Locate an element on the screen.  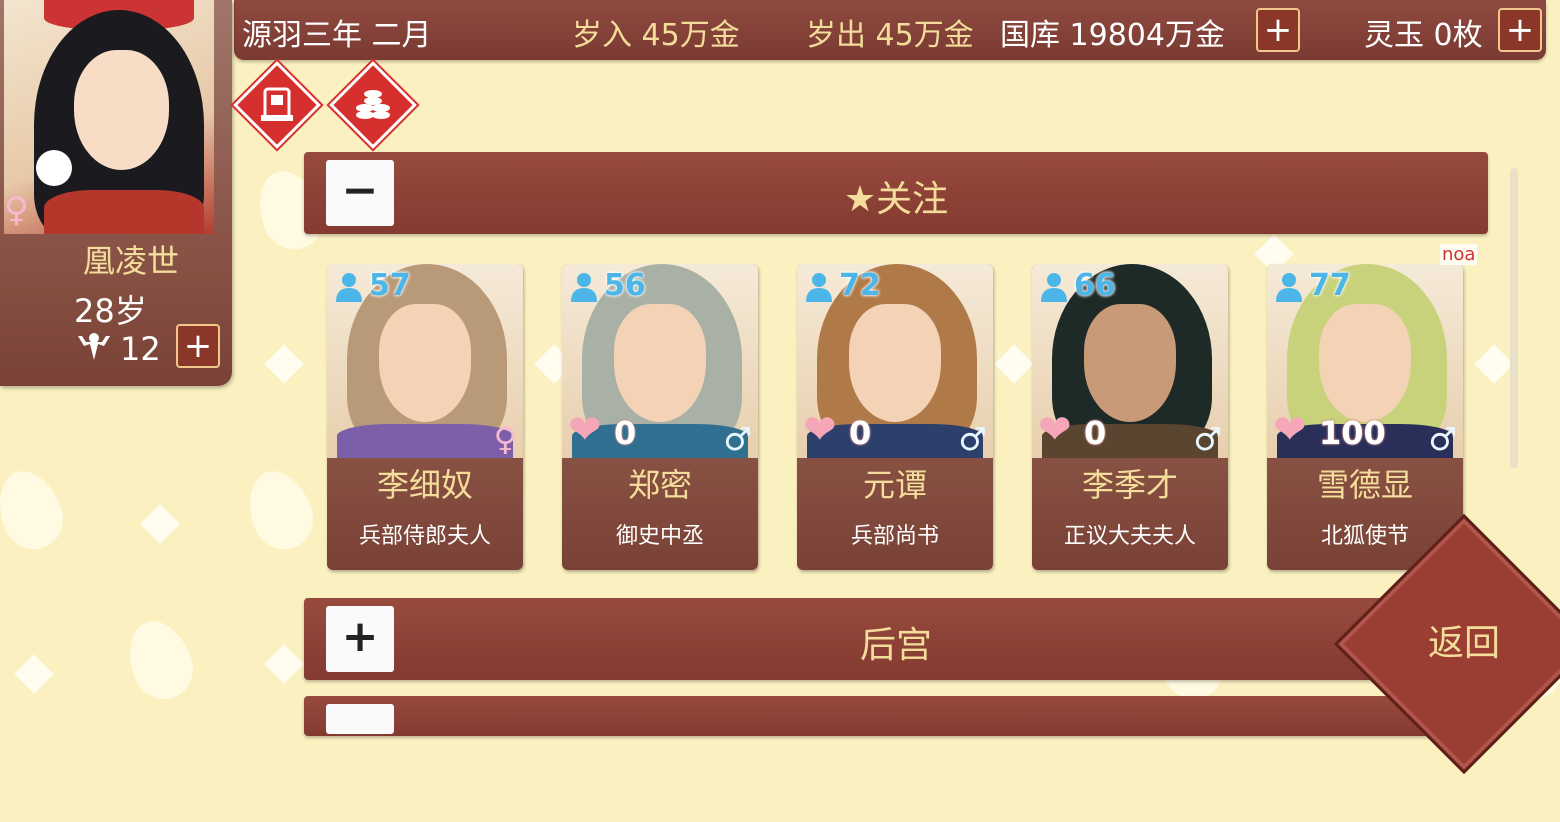
character-title: 兵部尚书 is located at coordinates (894, 536).